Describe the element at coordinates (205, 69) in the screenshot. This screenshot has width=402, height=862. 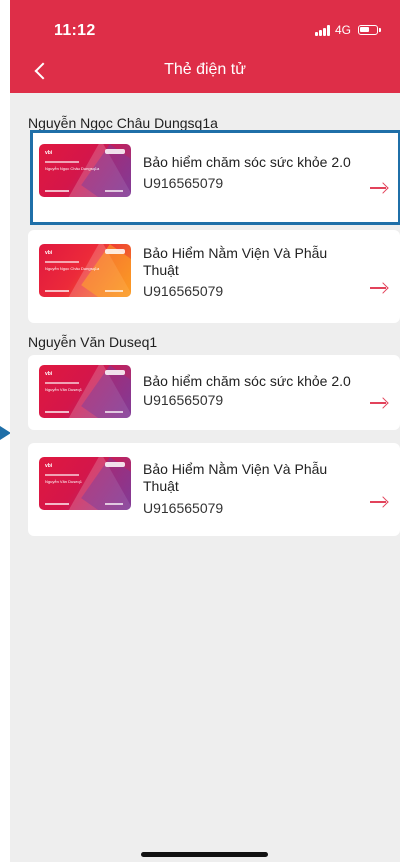
I see `page-title: Thẻ điện tử` at that location.